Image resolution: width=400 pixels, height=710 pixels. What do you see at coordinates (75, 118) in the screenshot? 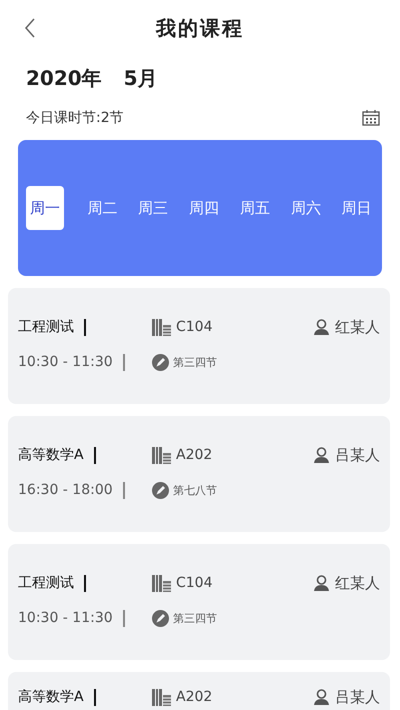
I see `today-periods-text: 今日课时节:2节` at bounding box center [75, 118].